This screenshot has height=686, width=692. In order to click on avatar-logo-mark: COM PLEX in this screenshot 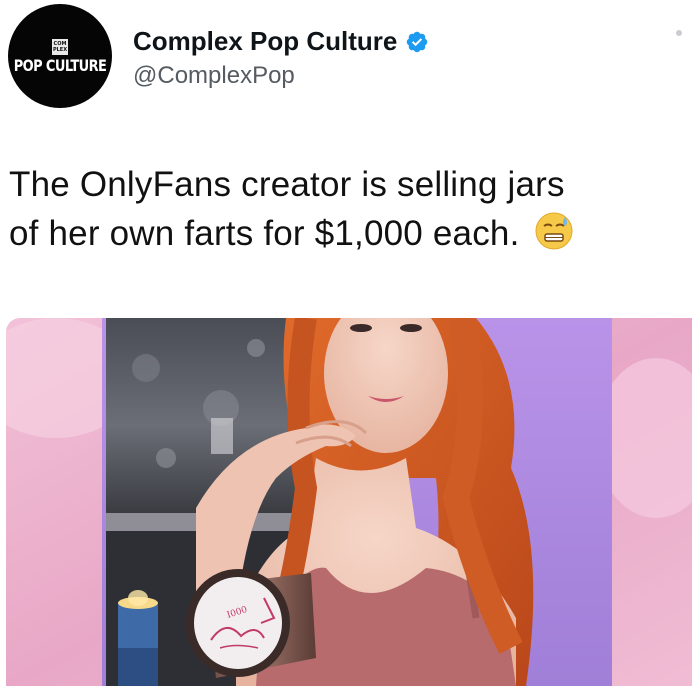, I will do `click(60, 46)`.